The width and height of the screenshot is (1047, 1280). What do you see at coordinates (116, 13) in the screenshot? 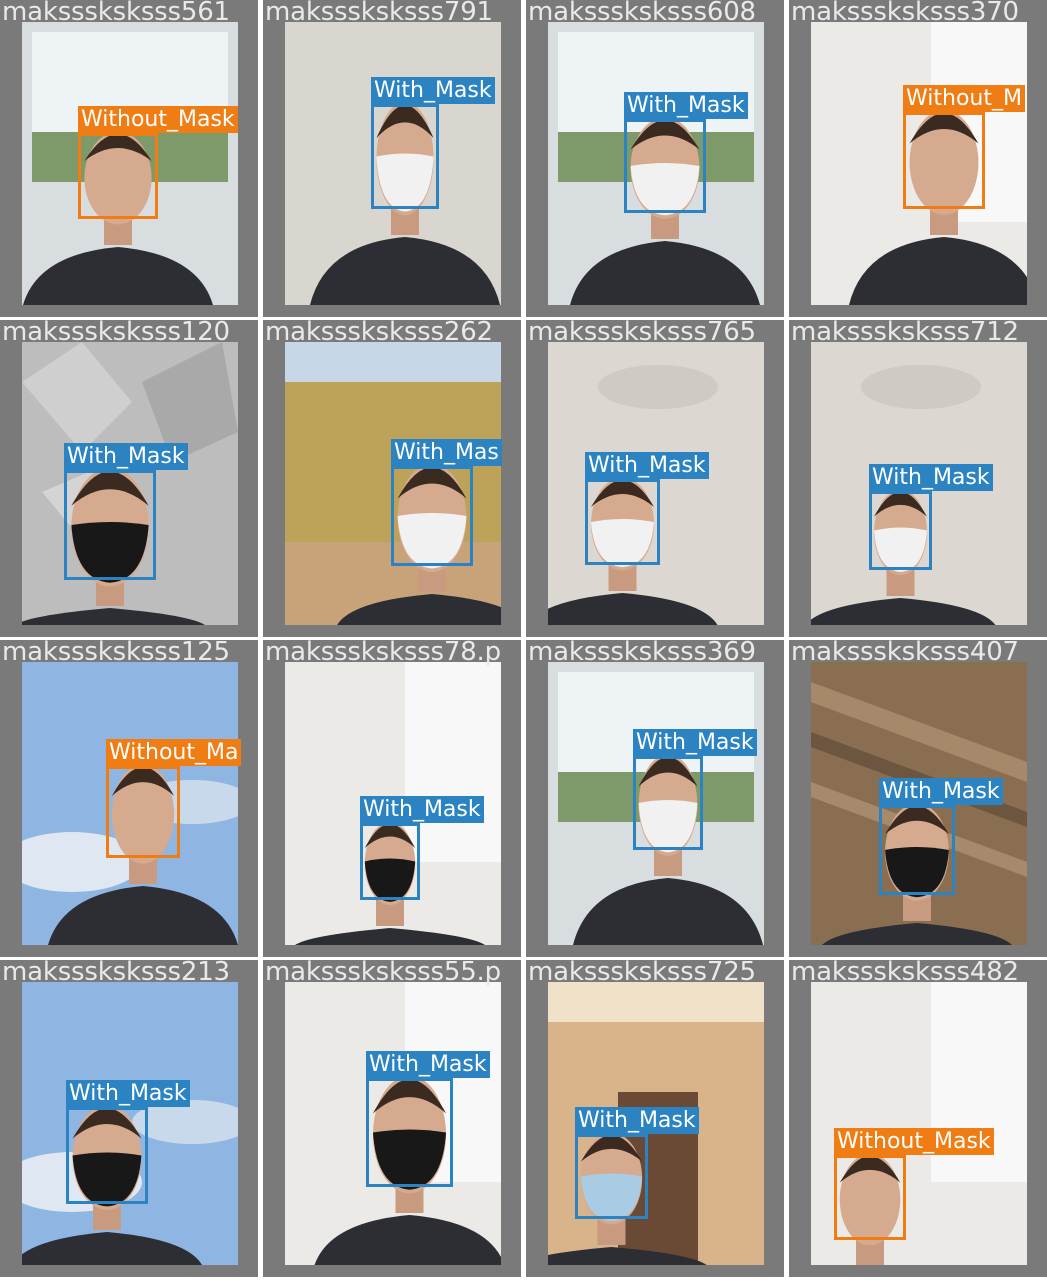
I see `tile-filename: maksssksksss561` at bounding box center [116, 13].